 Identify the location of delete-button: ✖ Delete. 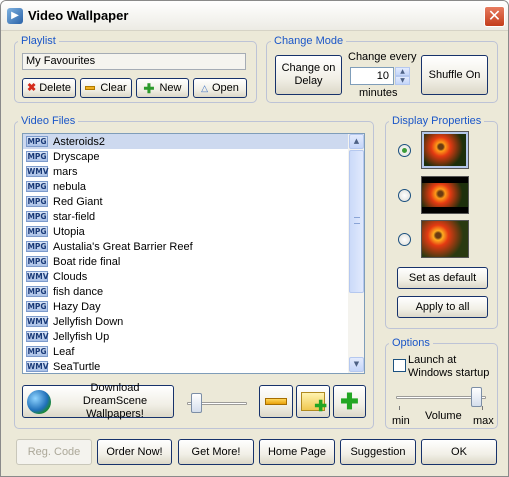
(49, 88).